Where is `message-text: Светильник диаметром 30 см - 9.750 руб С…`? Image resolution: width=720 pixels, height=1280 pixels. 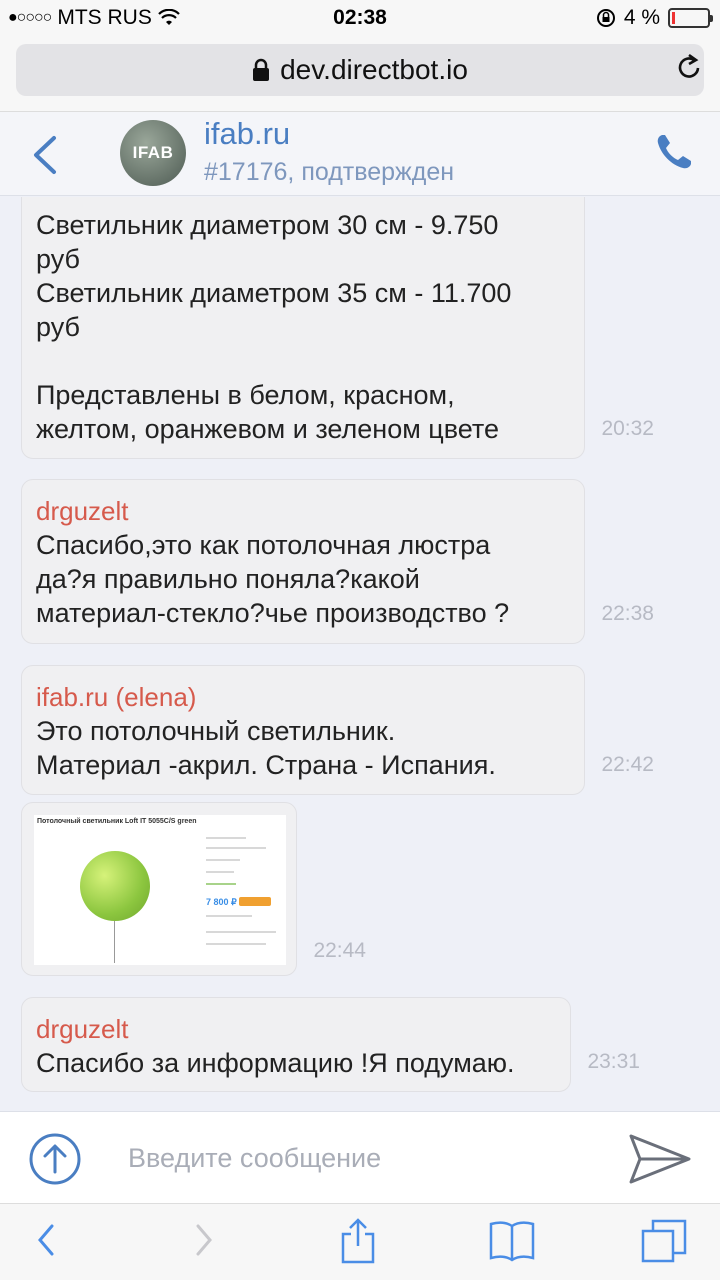 message-text: Светильник диаметром 30 см - 9.750 руб С… is located at coordinates (274, 327).